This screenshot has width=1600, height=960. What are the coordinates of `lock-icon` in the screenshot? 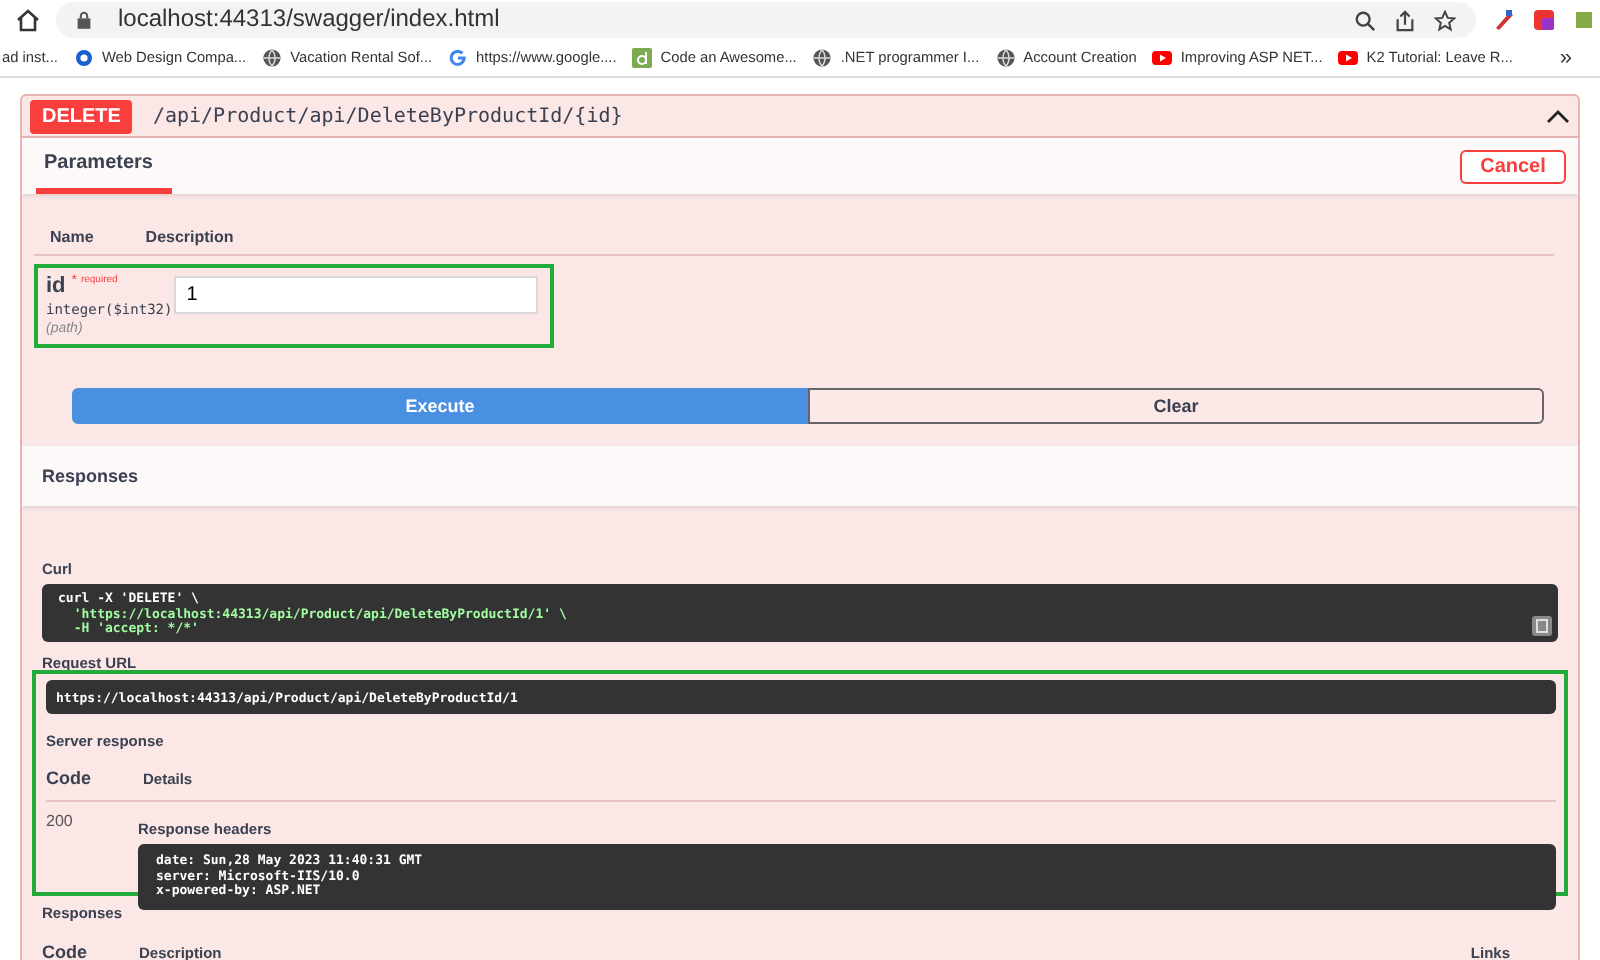 It's located at (84, 20).